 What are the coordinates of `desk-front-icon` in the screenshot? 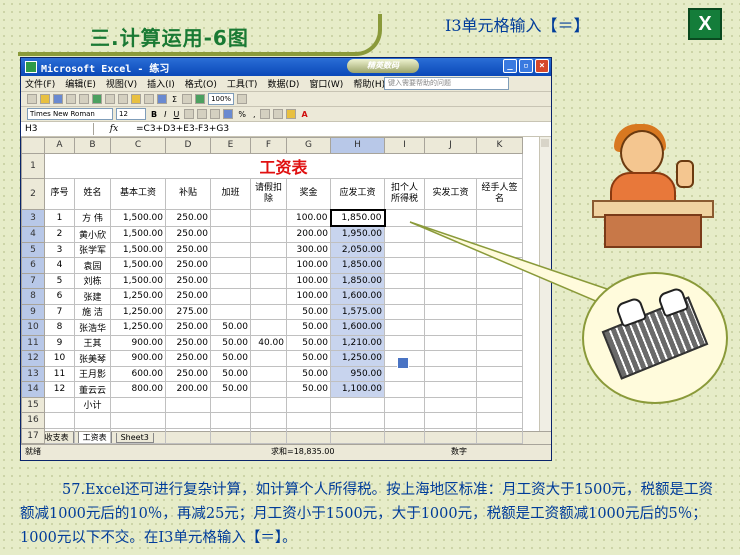 It's located at (653, 231).